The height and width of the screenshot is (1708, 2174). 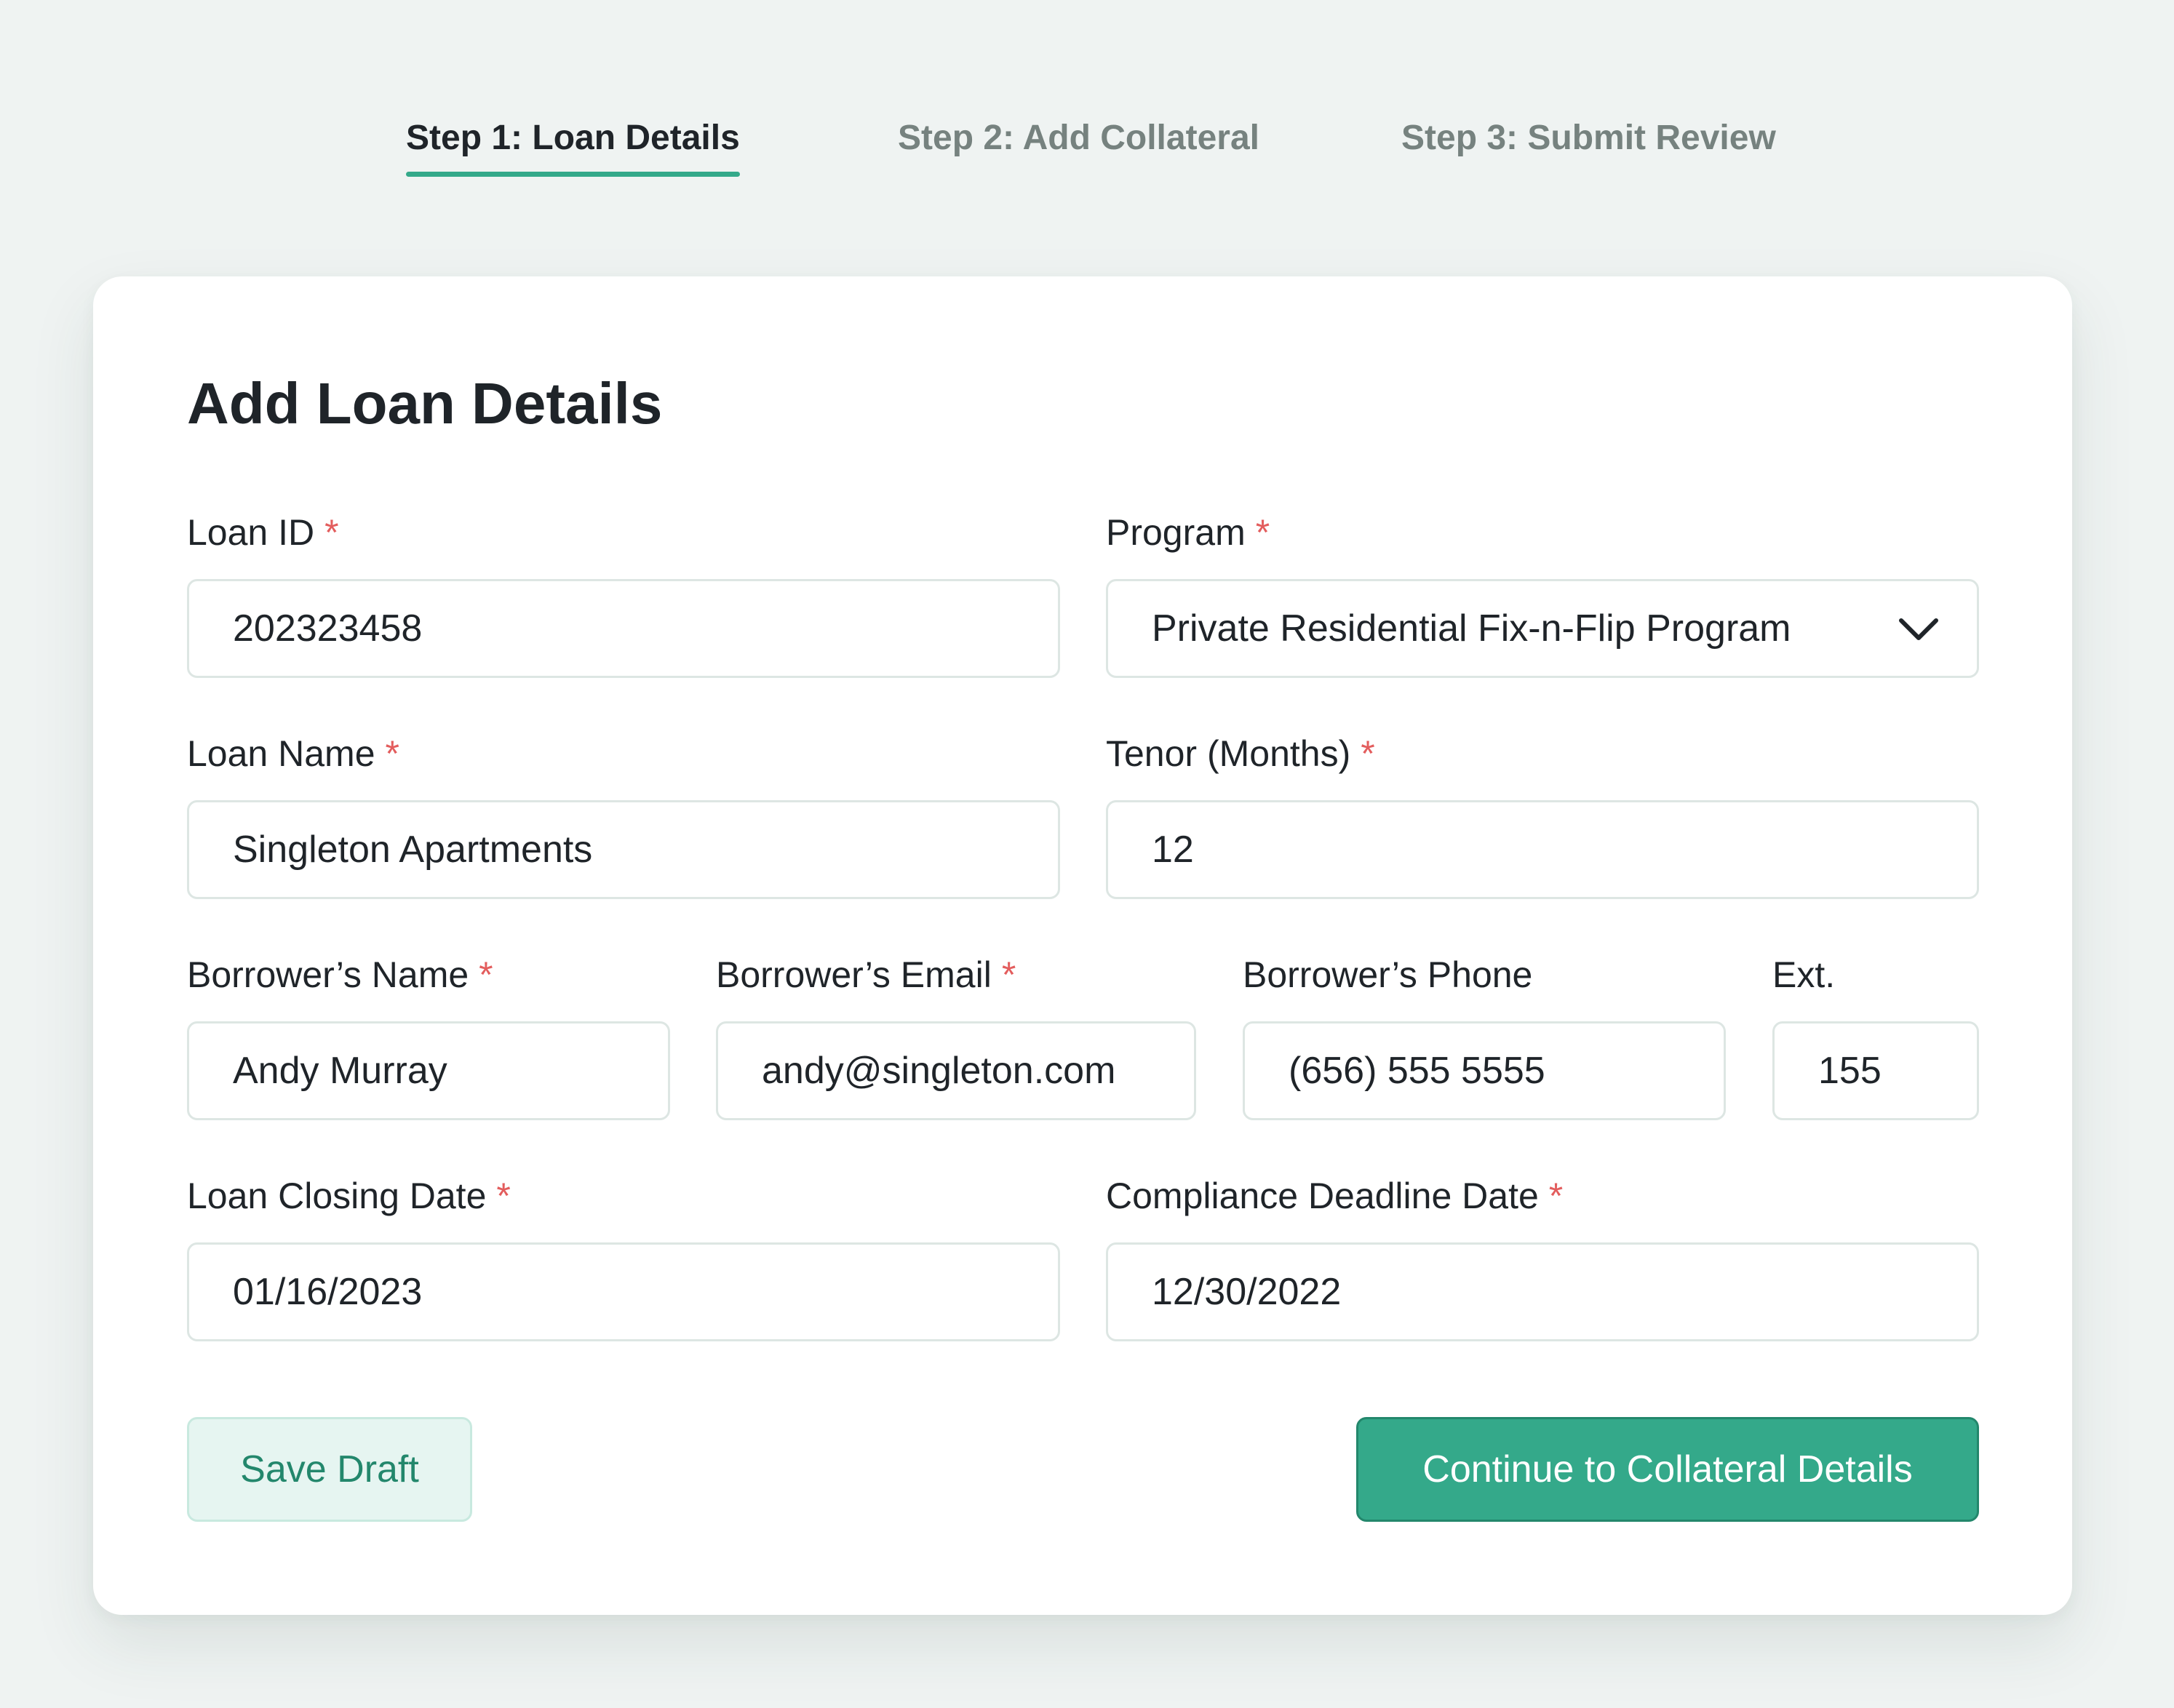 What do you see at coordinates (1241, 754) in the screenshot?
I see `tenor-label: Tenor (Months) *` at bounding box center [1241, 754].